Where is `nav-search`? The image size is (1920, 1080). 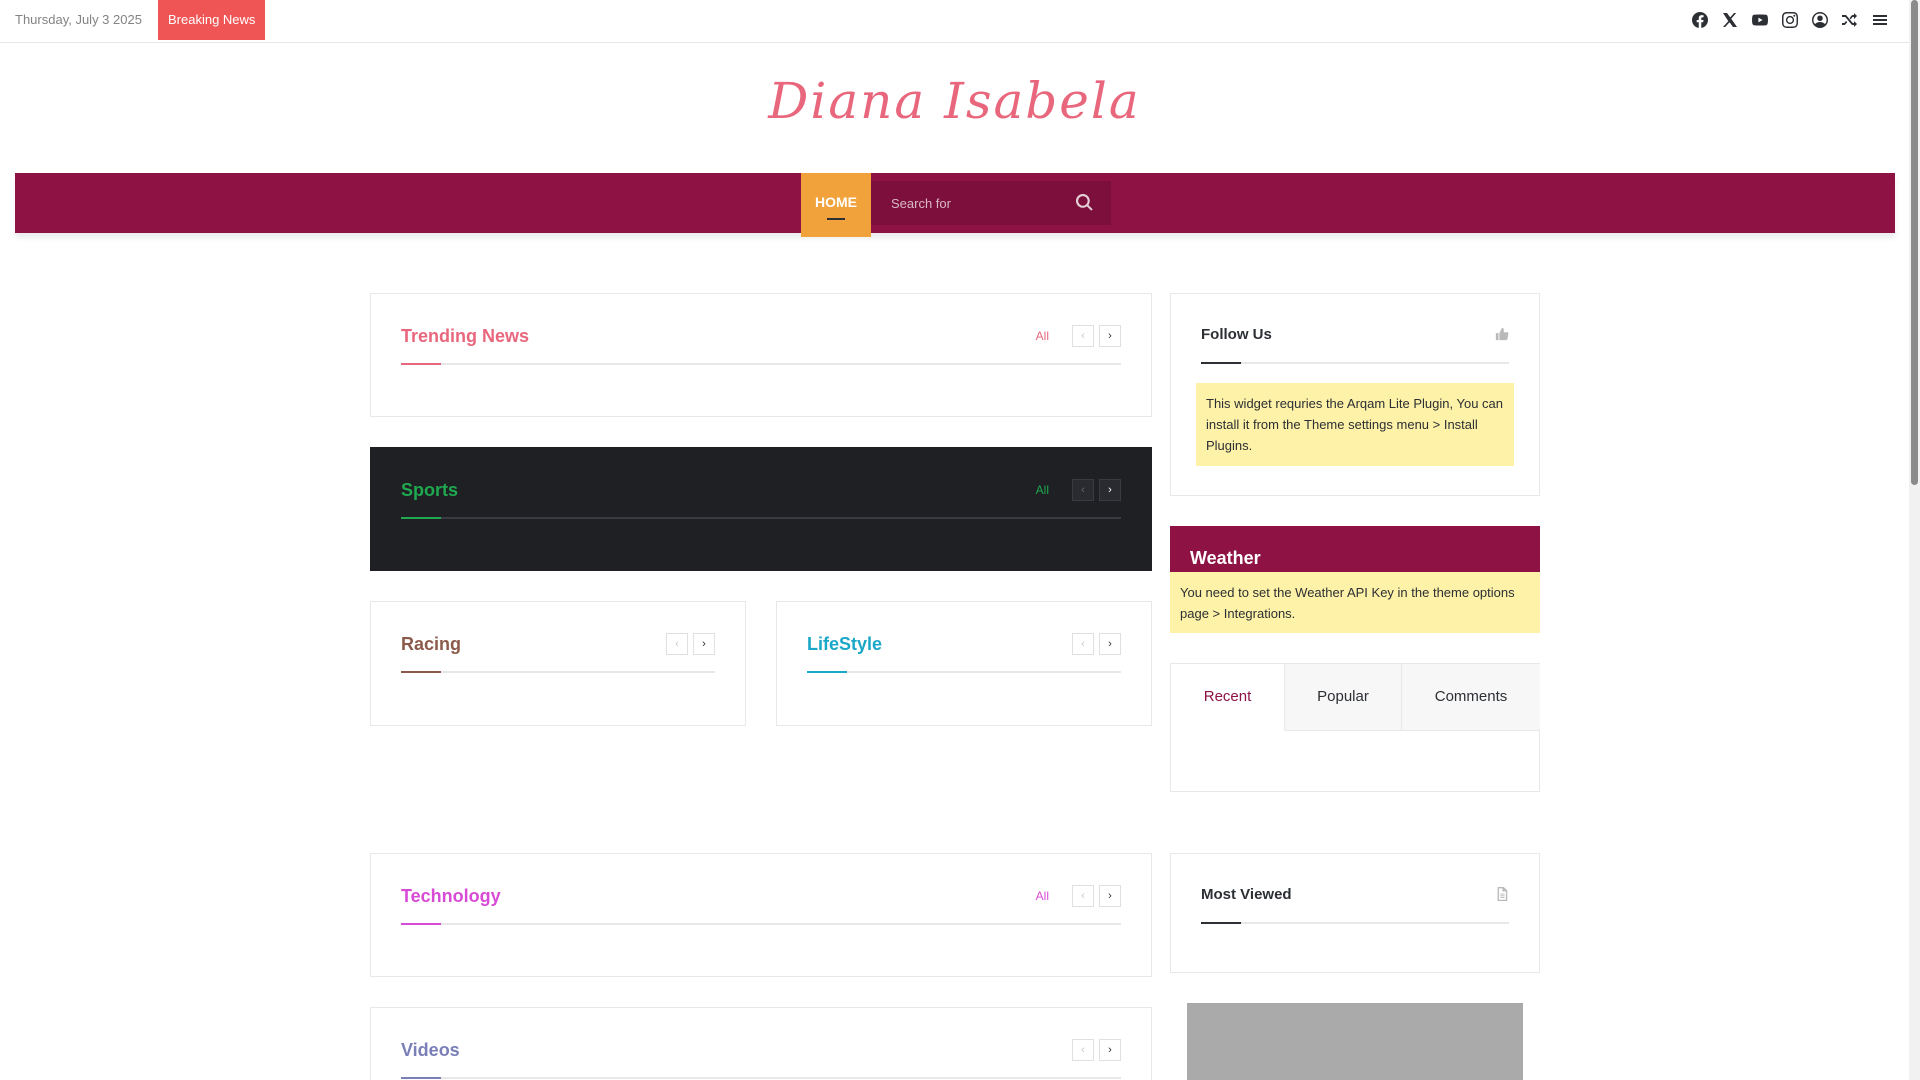 nav-search is located at coordinates (991, 203).